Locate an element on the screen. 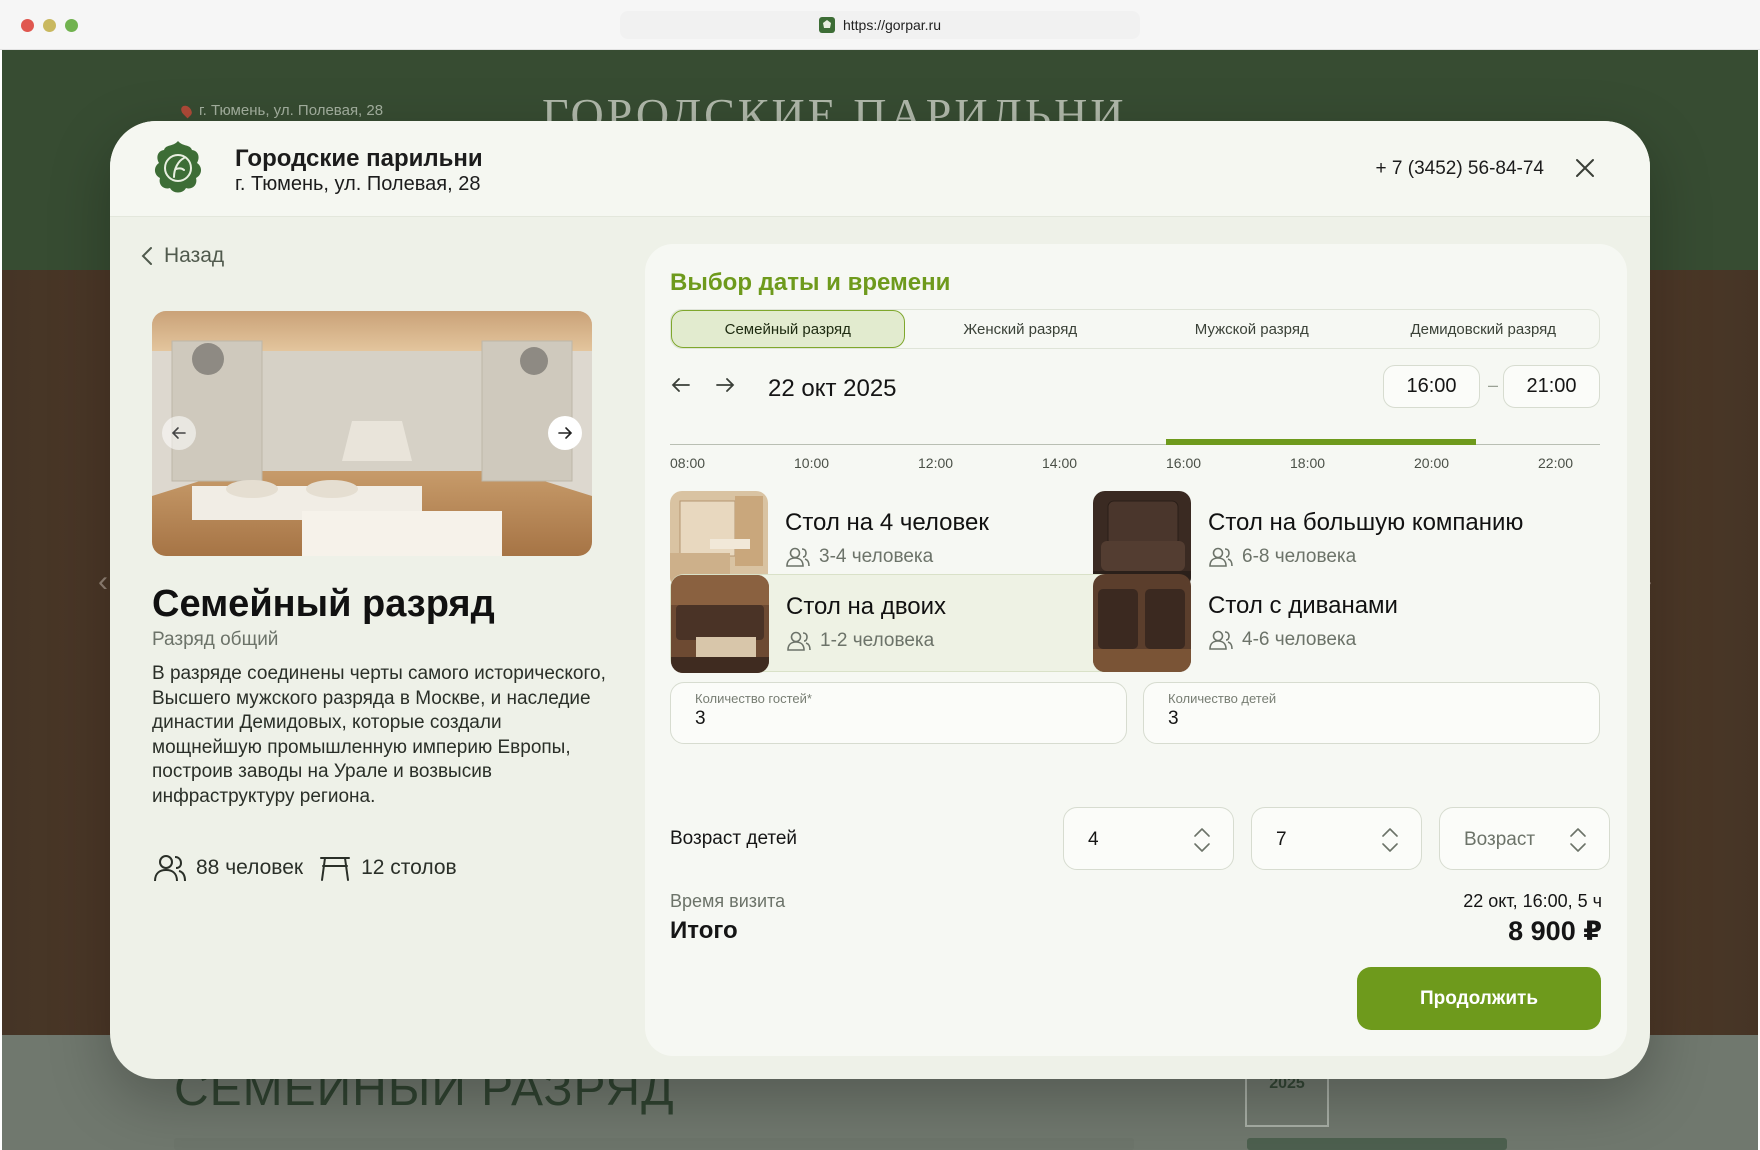  child-age-select-1: 4 is located at coordinates (1148, 838).